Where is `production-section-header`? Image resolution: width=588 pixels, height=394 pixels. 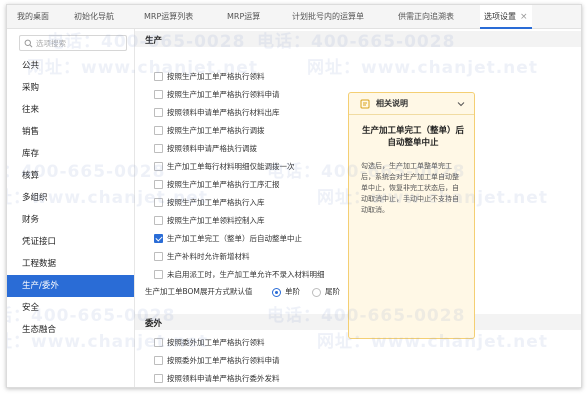 production-section-header is located at coordinates (358, 39).